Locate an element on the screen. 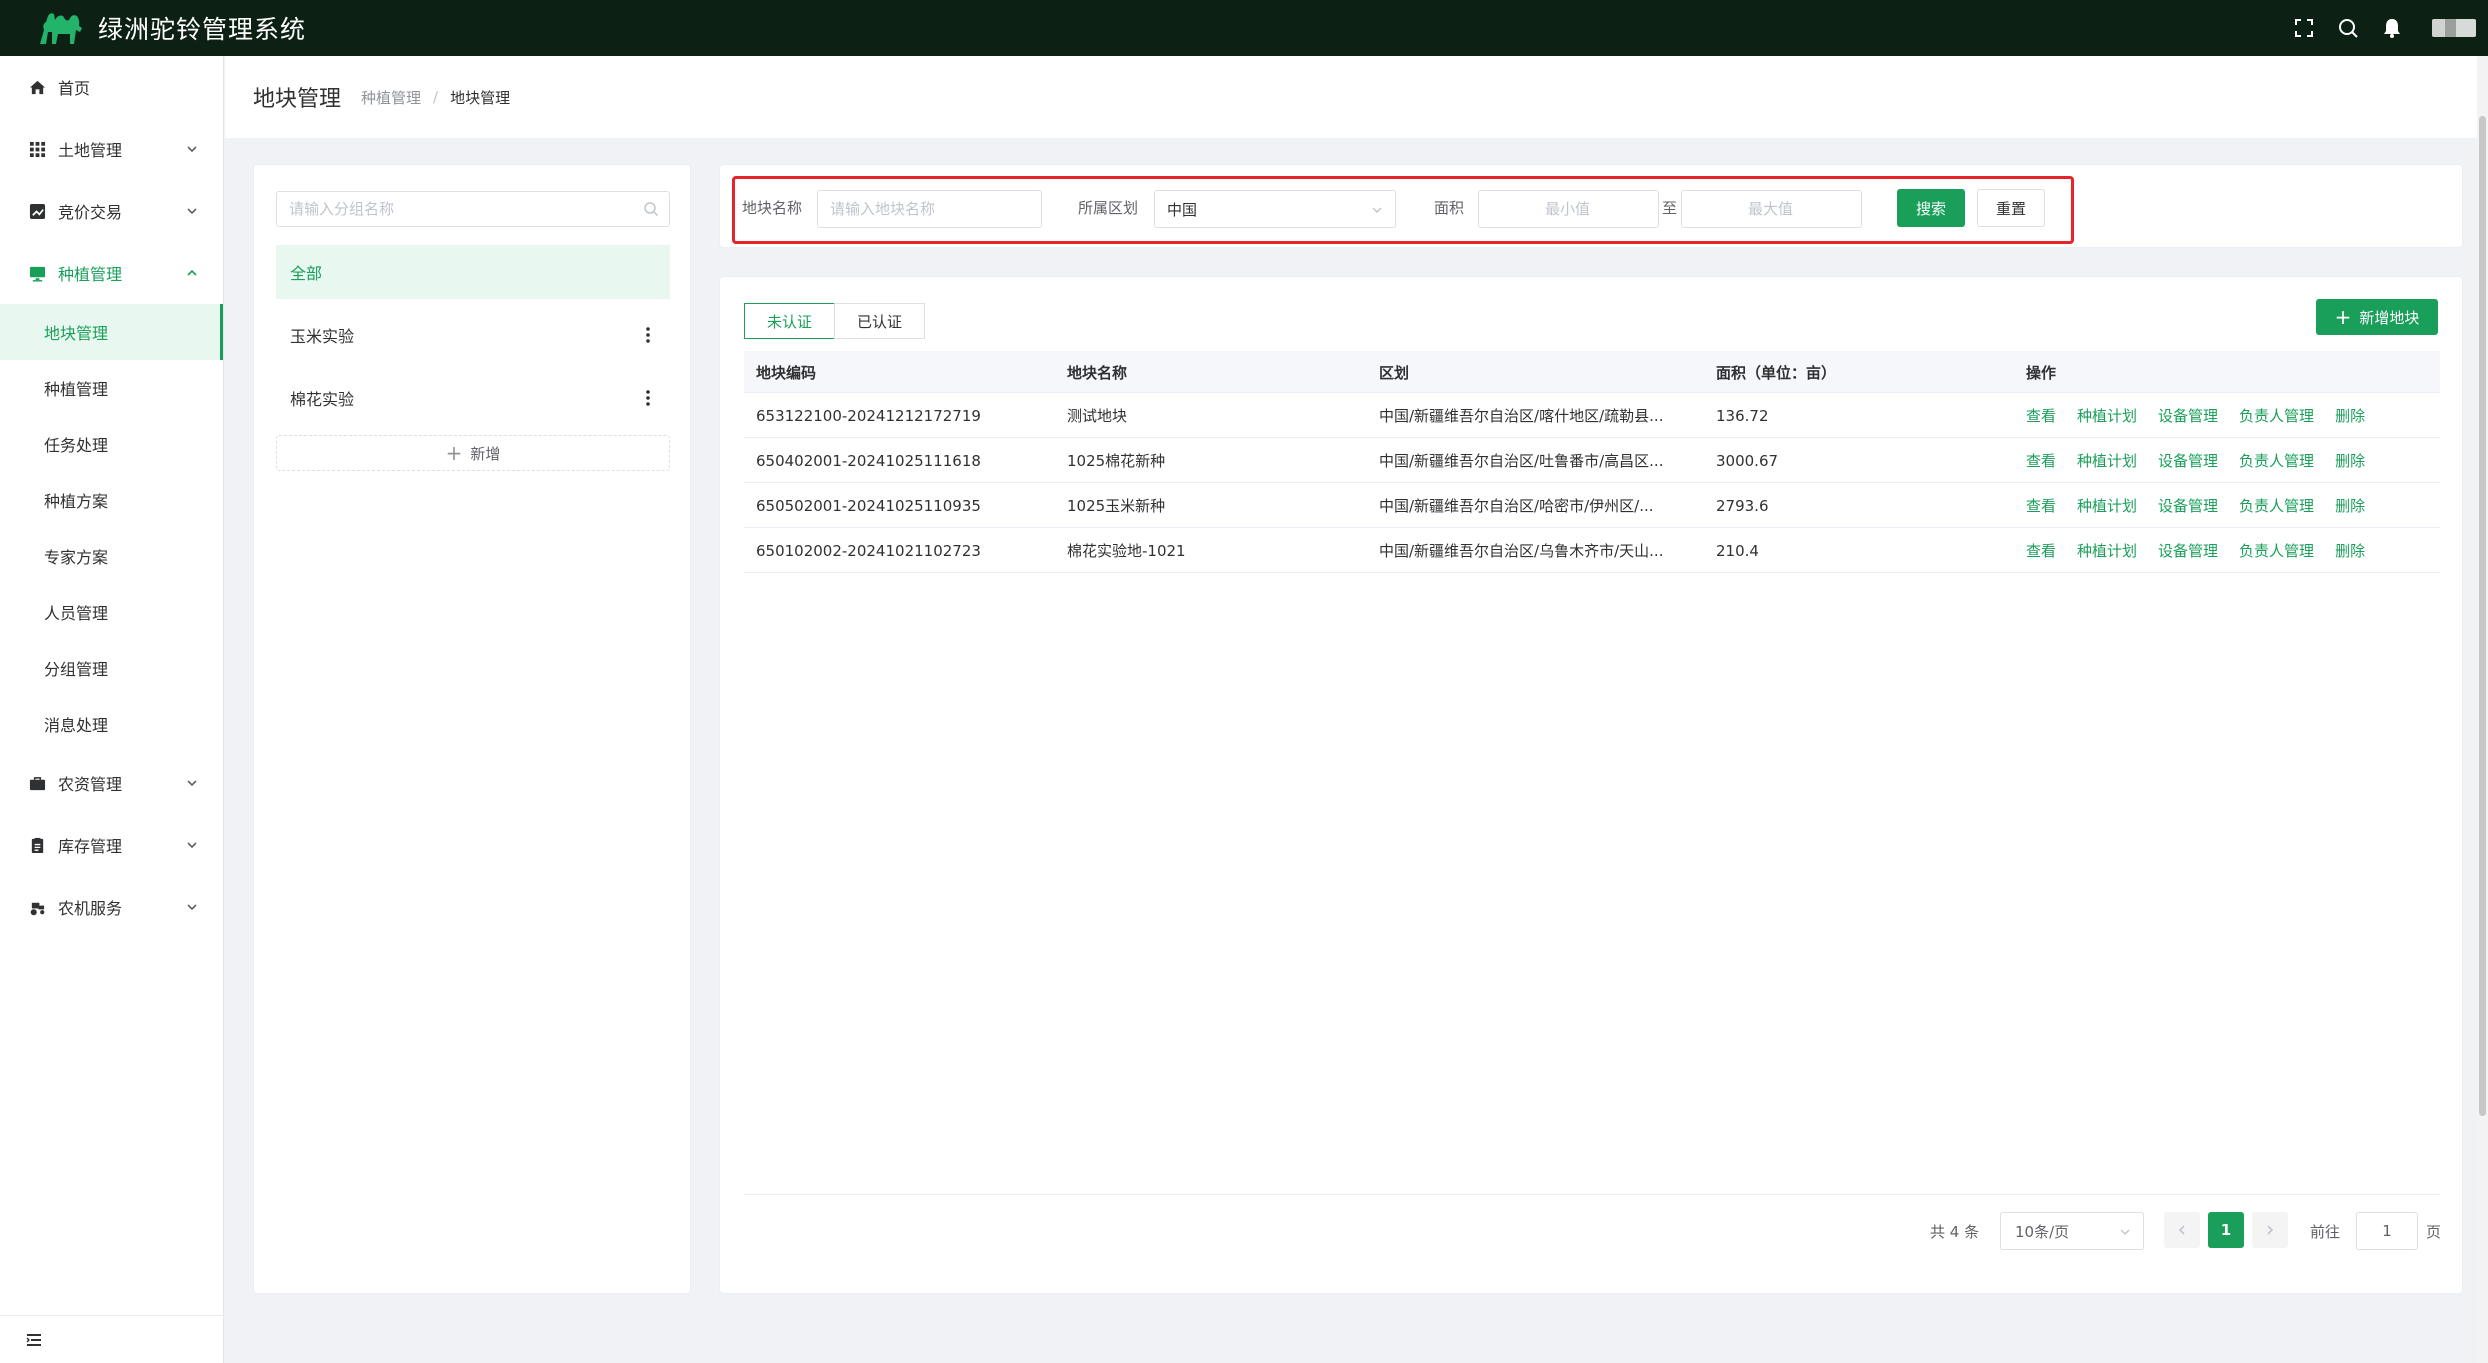  group-search-input is located at coordinates (452, 209).